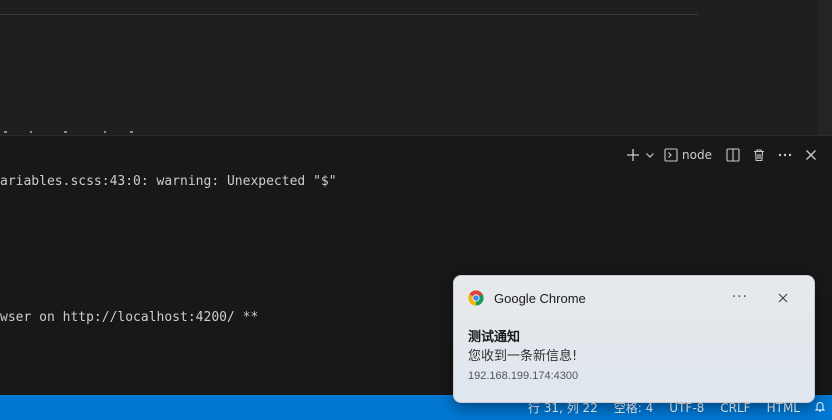 The width and height of the screenshot is (832, 420). I want to click on notification-more-button: ···, so click(740, 297).